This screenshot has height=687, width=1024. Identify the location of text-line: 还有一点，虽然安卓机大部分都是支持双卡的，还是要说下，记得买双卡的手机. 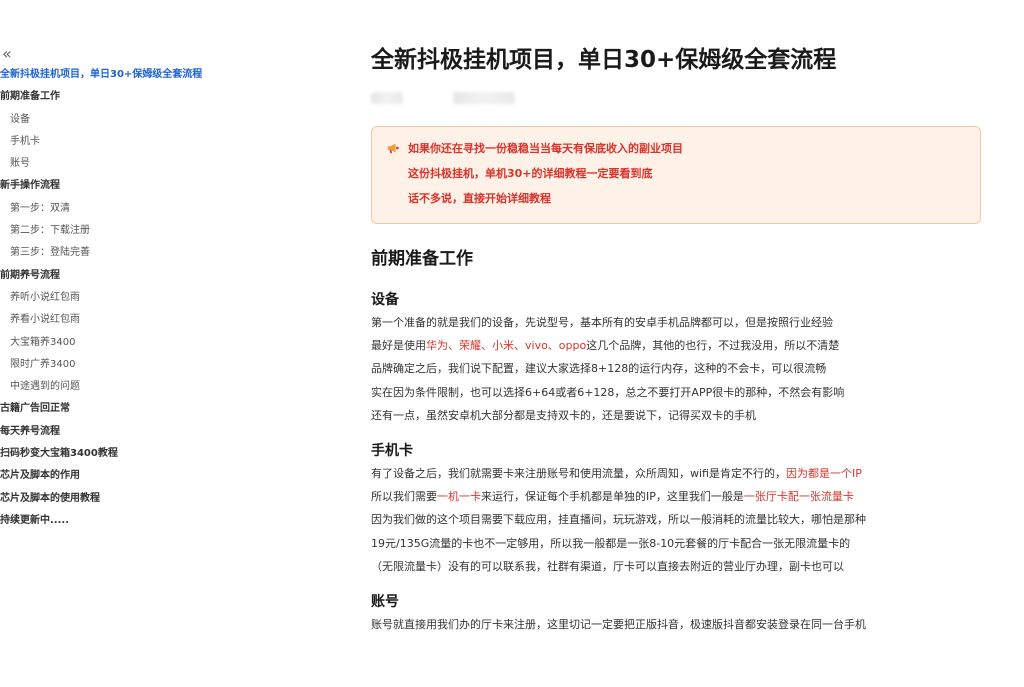
(563, 415).